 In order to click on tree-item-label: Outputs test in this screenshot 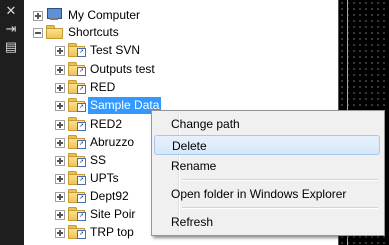, I will do `click(122, 69)`.